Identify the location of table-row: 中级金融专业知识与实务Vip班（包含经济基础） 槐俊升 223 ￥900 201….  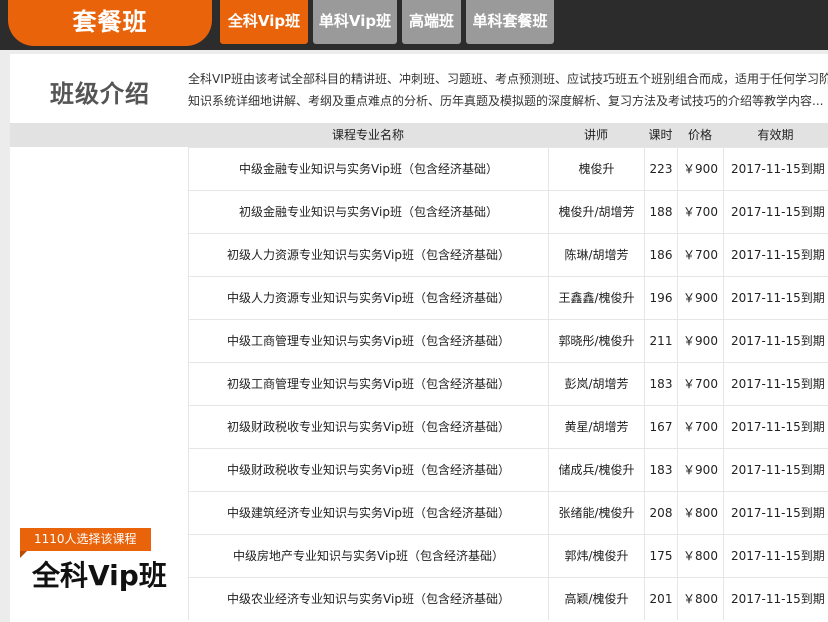
(508, 168).